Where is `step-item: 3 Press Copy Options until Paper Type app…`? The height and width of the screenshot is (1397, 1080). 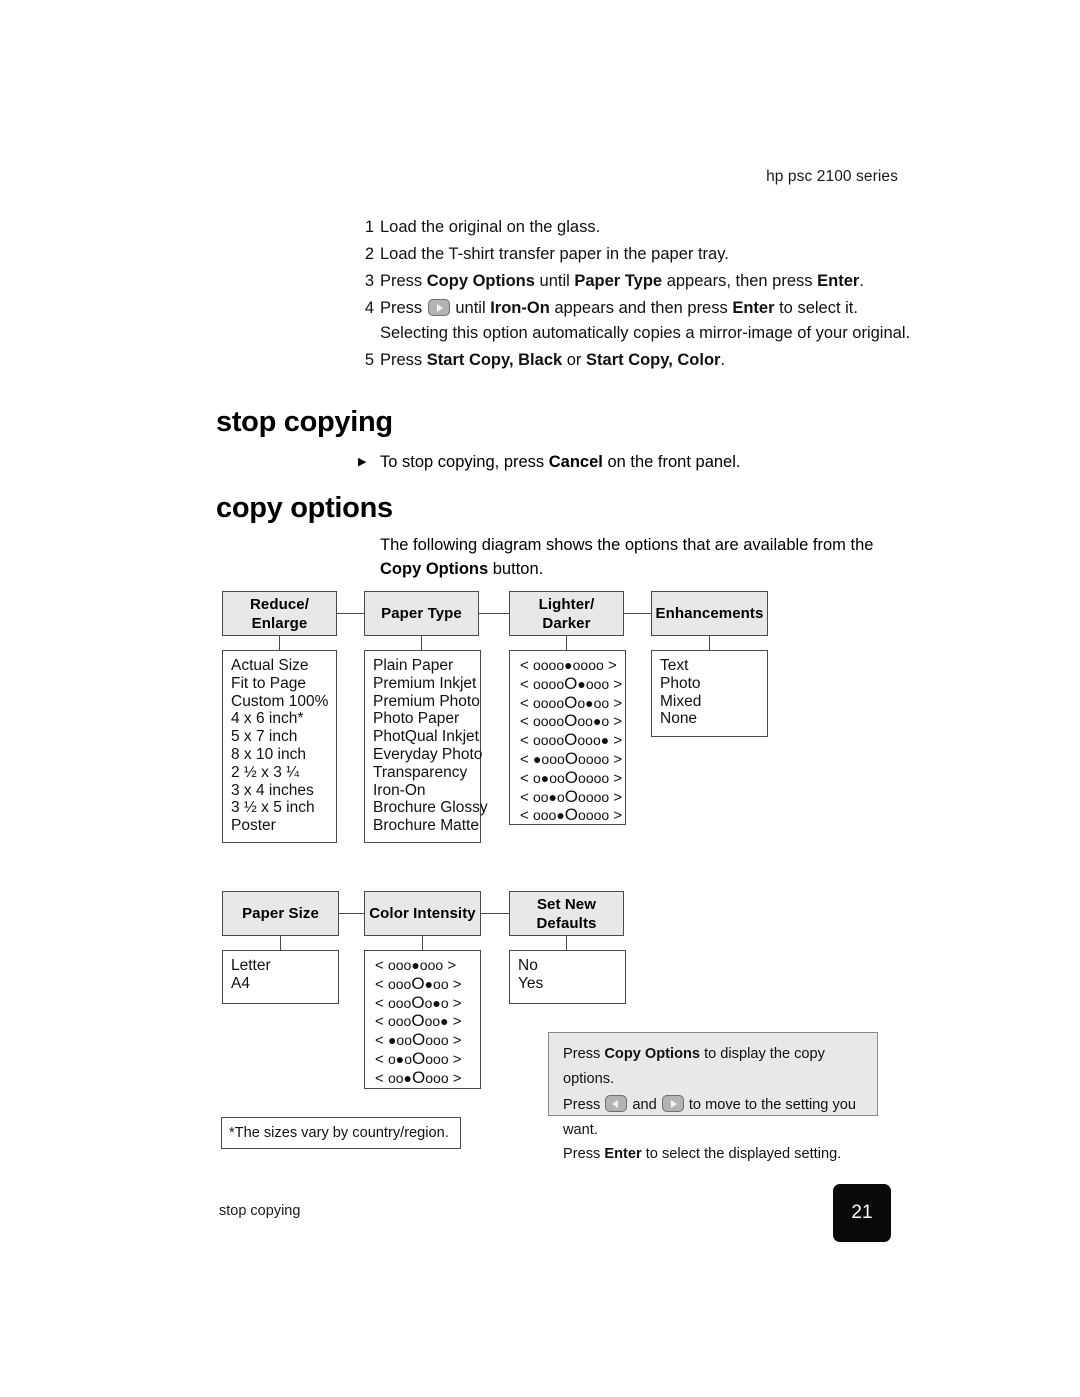
step-item: 3 Press Copy Options until Paper Type app… is located at coordinates (642, 281).